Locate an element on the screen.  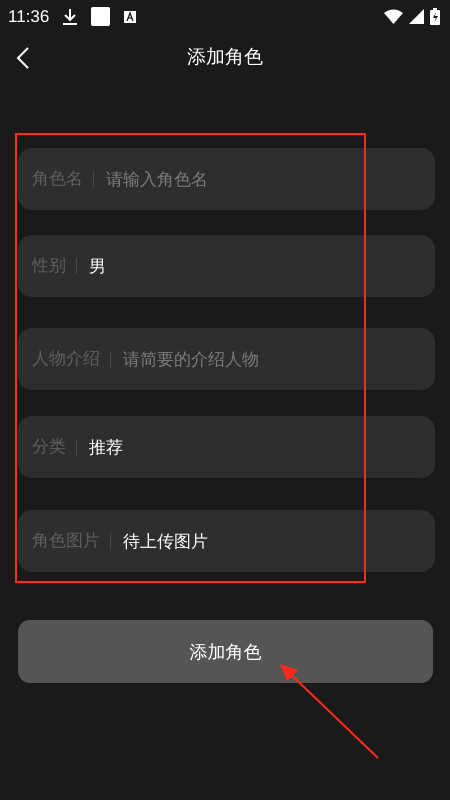
keyboard-icon is located at coordinates (130, 16).